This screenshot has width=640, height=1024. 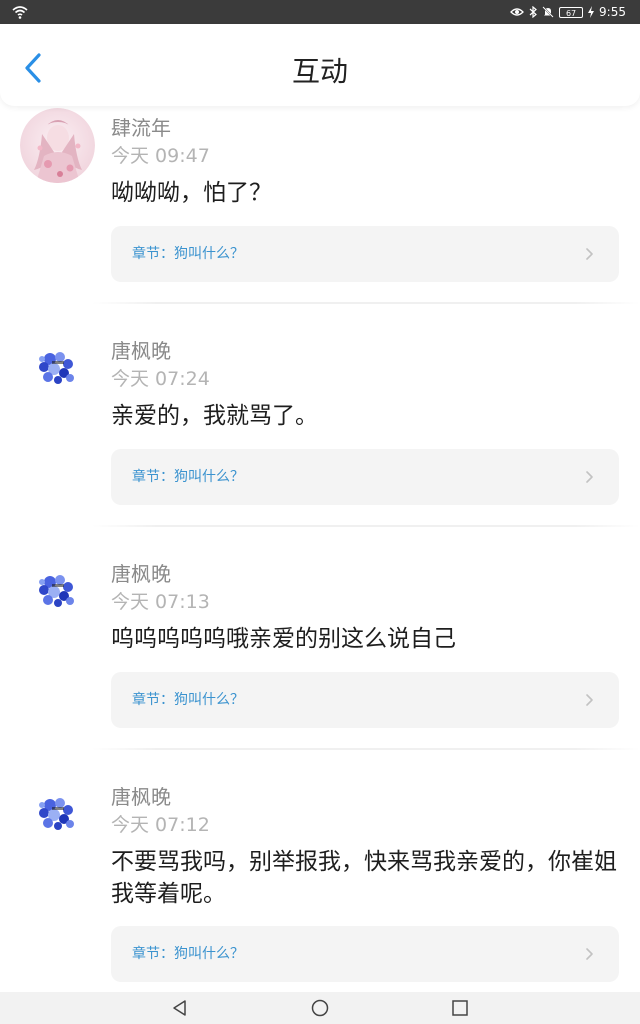 I want to click on comment-time: 今天 07:13, so click(x=160, y=602).